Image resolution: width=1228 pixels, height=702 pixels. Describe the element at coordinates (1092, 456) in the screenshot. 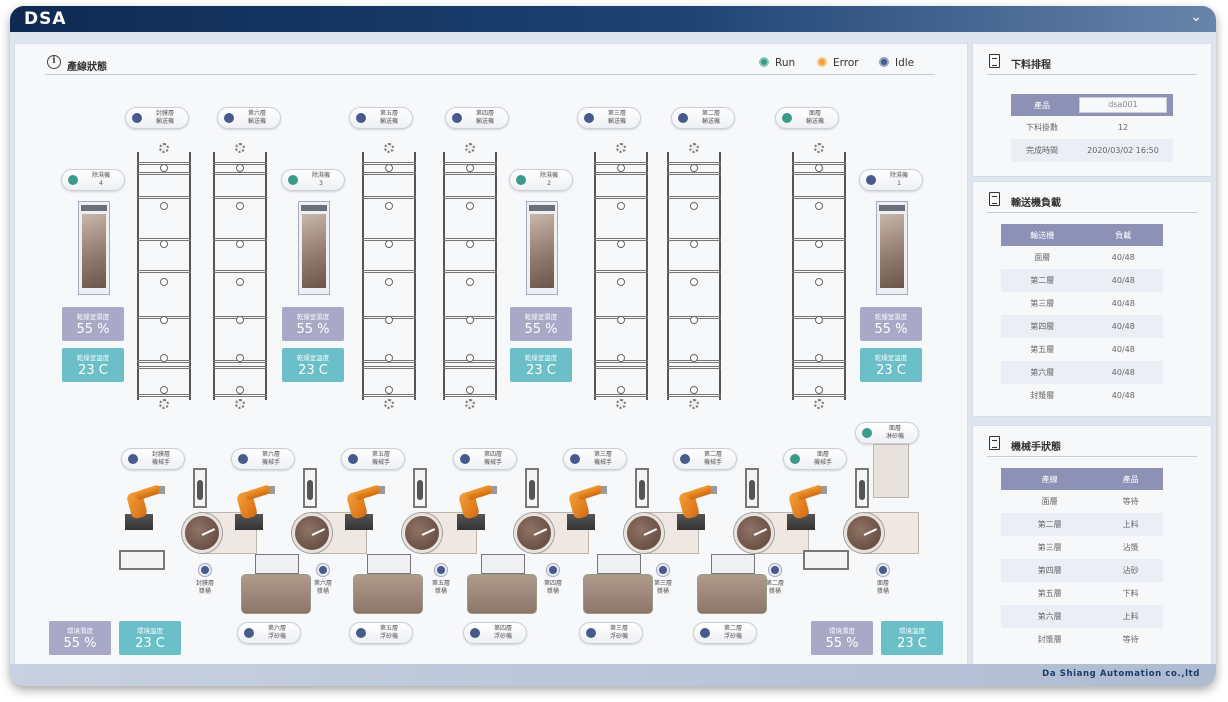

I see `divider` at that location.